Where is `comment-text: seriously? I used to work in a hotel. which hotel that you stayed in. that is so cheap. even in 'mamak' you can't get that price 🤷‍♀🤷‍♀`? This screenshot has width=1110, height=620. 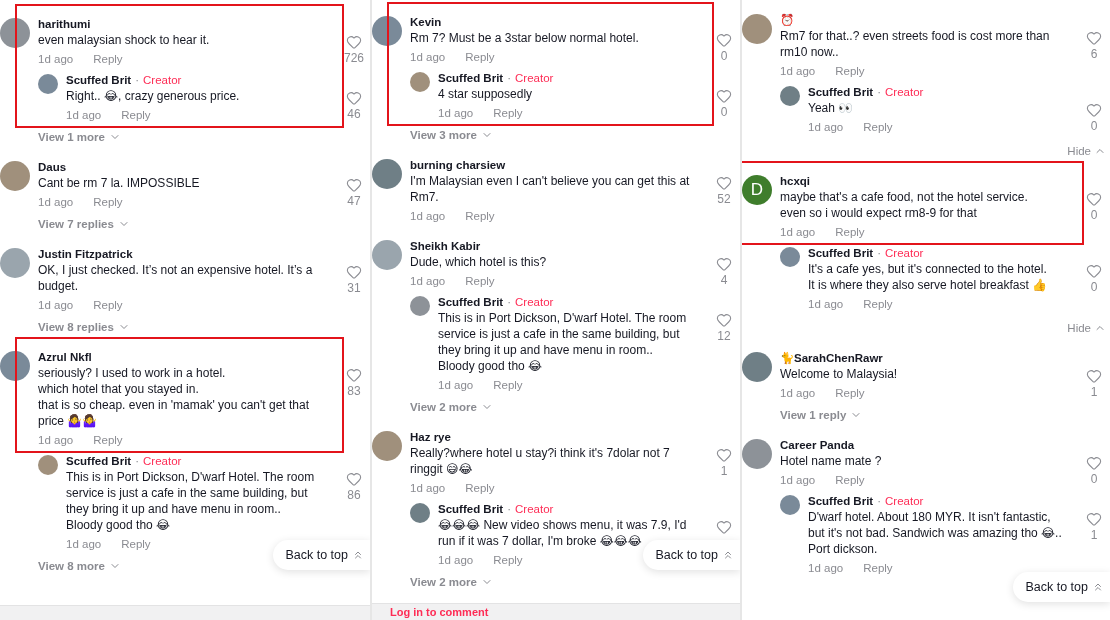 comment-text: seriously? I used to work in a hotel. which hotel that you stayed in. that is so cheap. even in 'mamak' you can't get that price 🤷‍♀🤷‍♀ is located at coordinates (174, 397).